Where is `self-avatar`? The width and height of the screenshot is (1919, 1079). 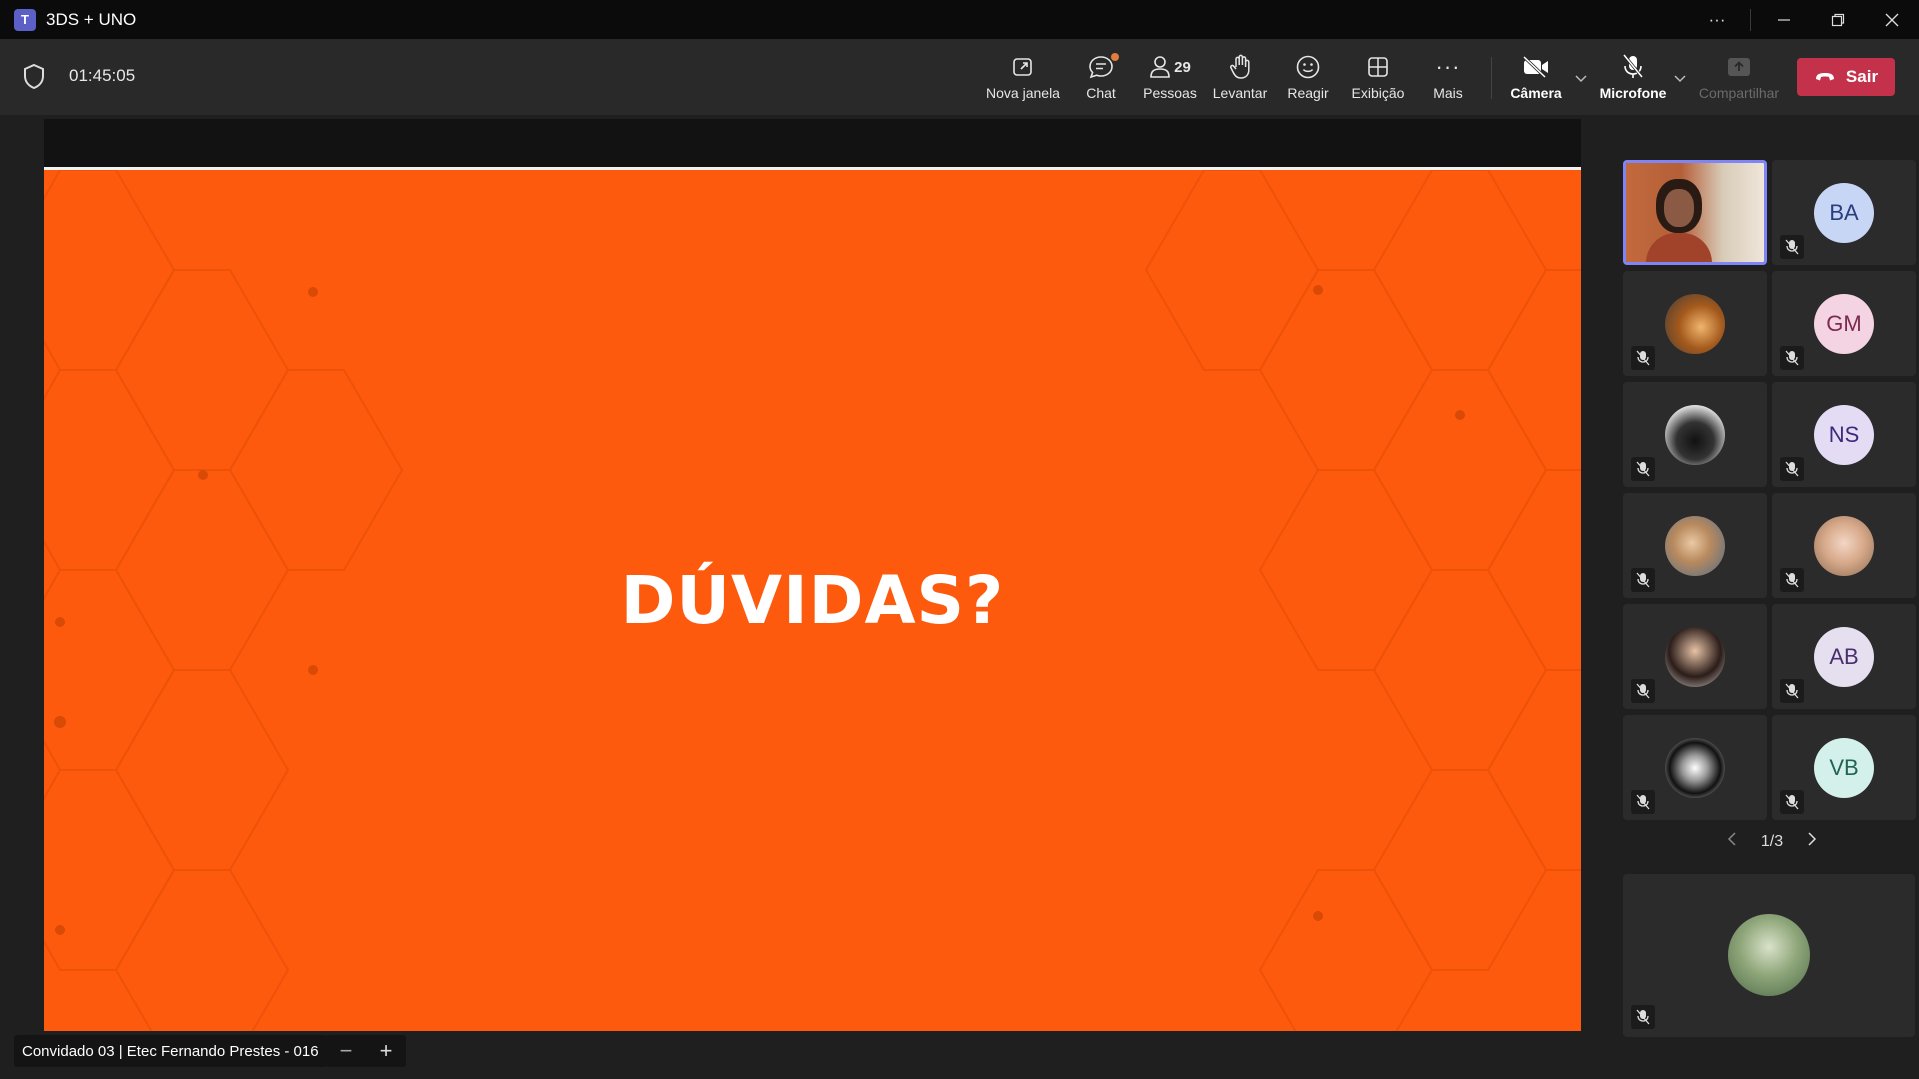 self-avatar is located at coordinates (1769, 955).